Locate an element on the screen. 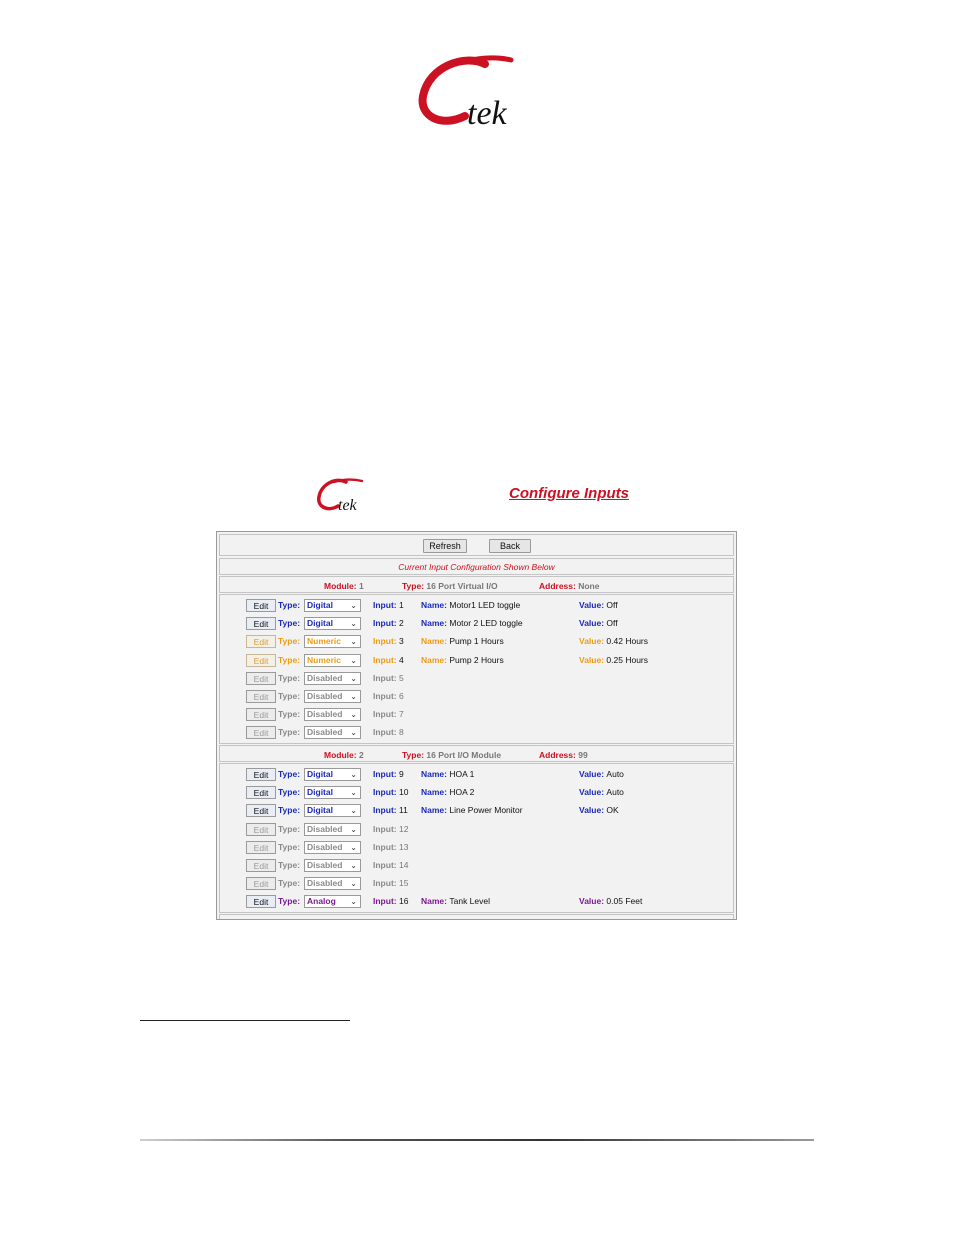 The image size is (954, 1235). input-label: Input: 16 is located at coordinates (391, 901).